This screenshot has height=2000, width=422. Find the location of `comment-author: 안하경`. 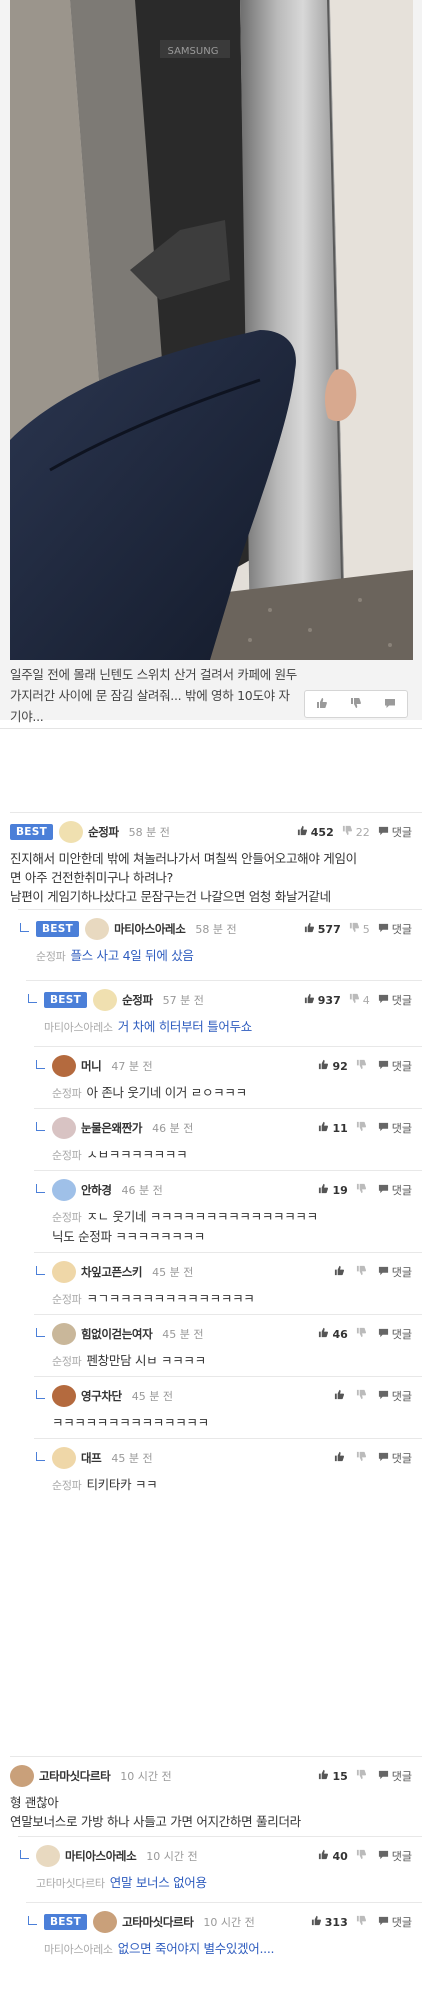

comment-author: 안하경 is located at coordinates (96, 1190).